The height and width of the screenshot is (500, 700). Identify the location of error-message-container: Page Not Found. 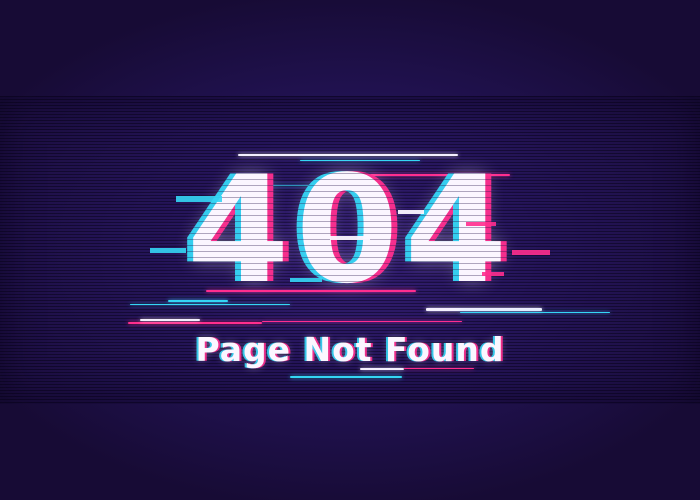
(350, 350).